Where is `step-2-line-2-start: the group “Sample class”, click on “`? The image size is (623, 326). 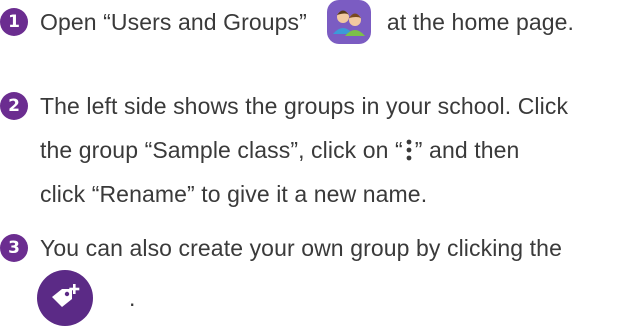 step-2-line-2-start: the group “Sample class”, click on “ is located at coordinates (221, 150).